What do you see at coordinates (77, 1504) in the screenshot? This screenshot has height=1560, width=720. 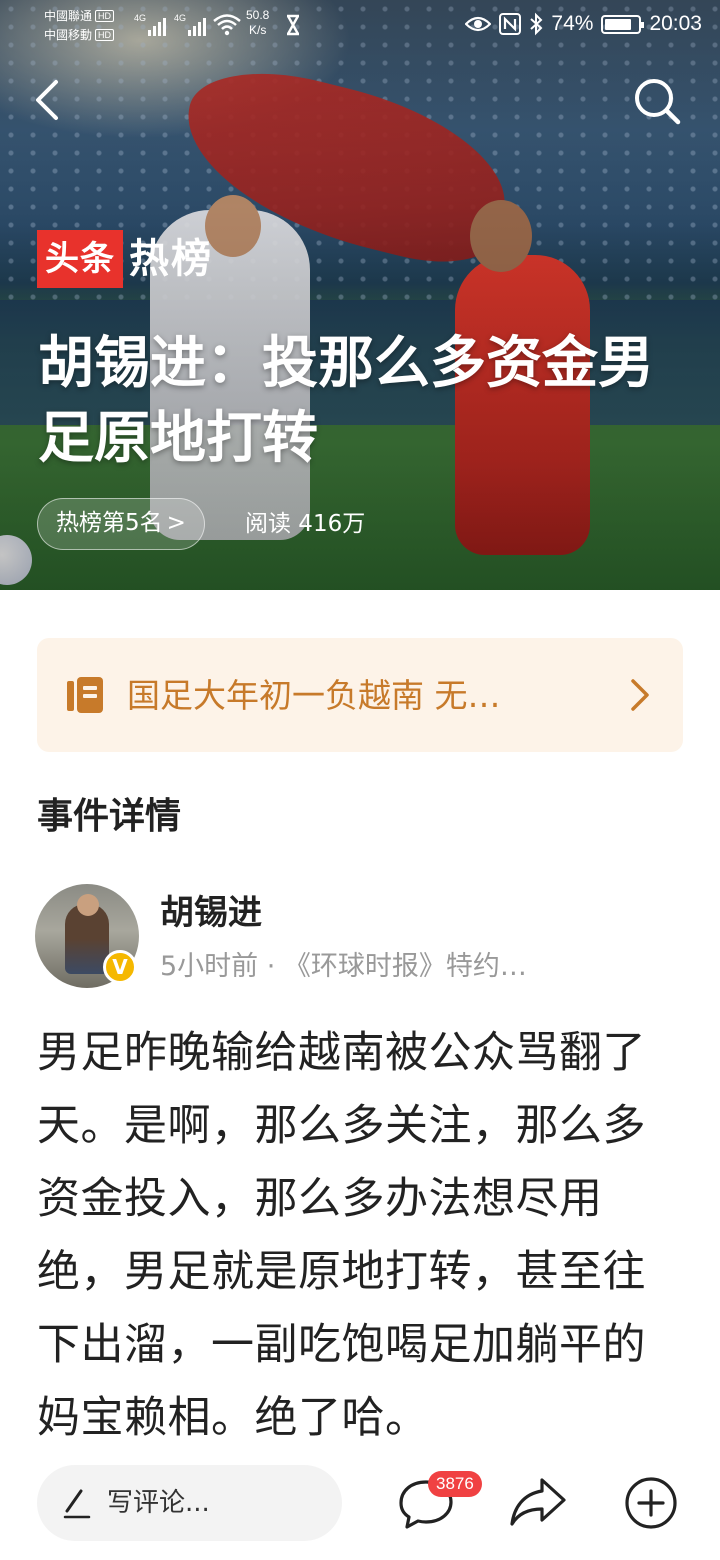 I see `pen-icon` at bounding box center [77, 1504].